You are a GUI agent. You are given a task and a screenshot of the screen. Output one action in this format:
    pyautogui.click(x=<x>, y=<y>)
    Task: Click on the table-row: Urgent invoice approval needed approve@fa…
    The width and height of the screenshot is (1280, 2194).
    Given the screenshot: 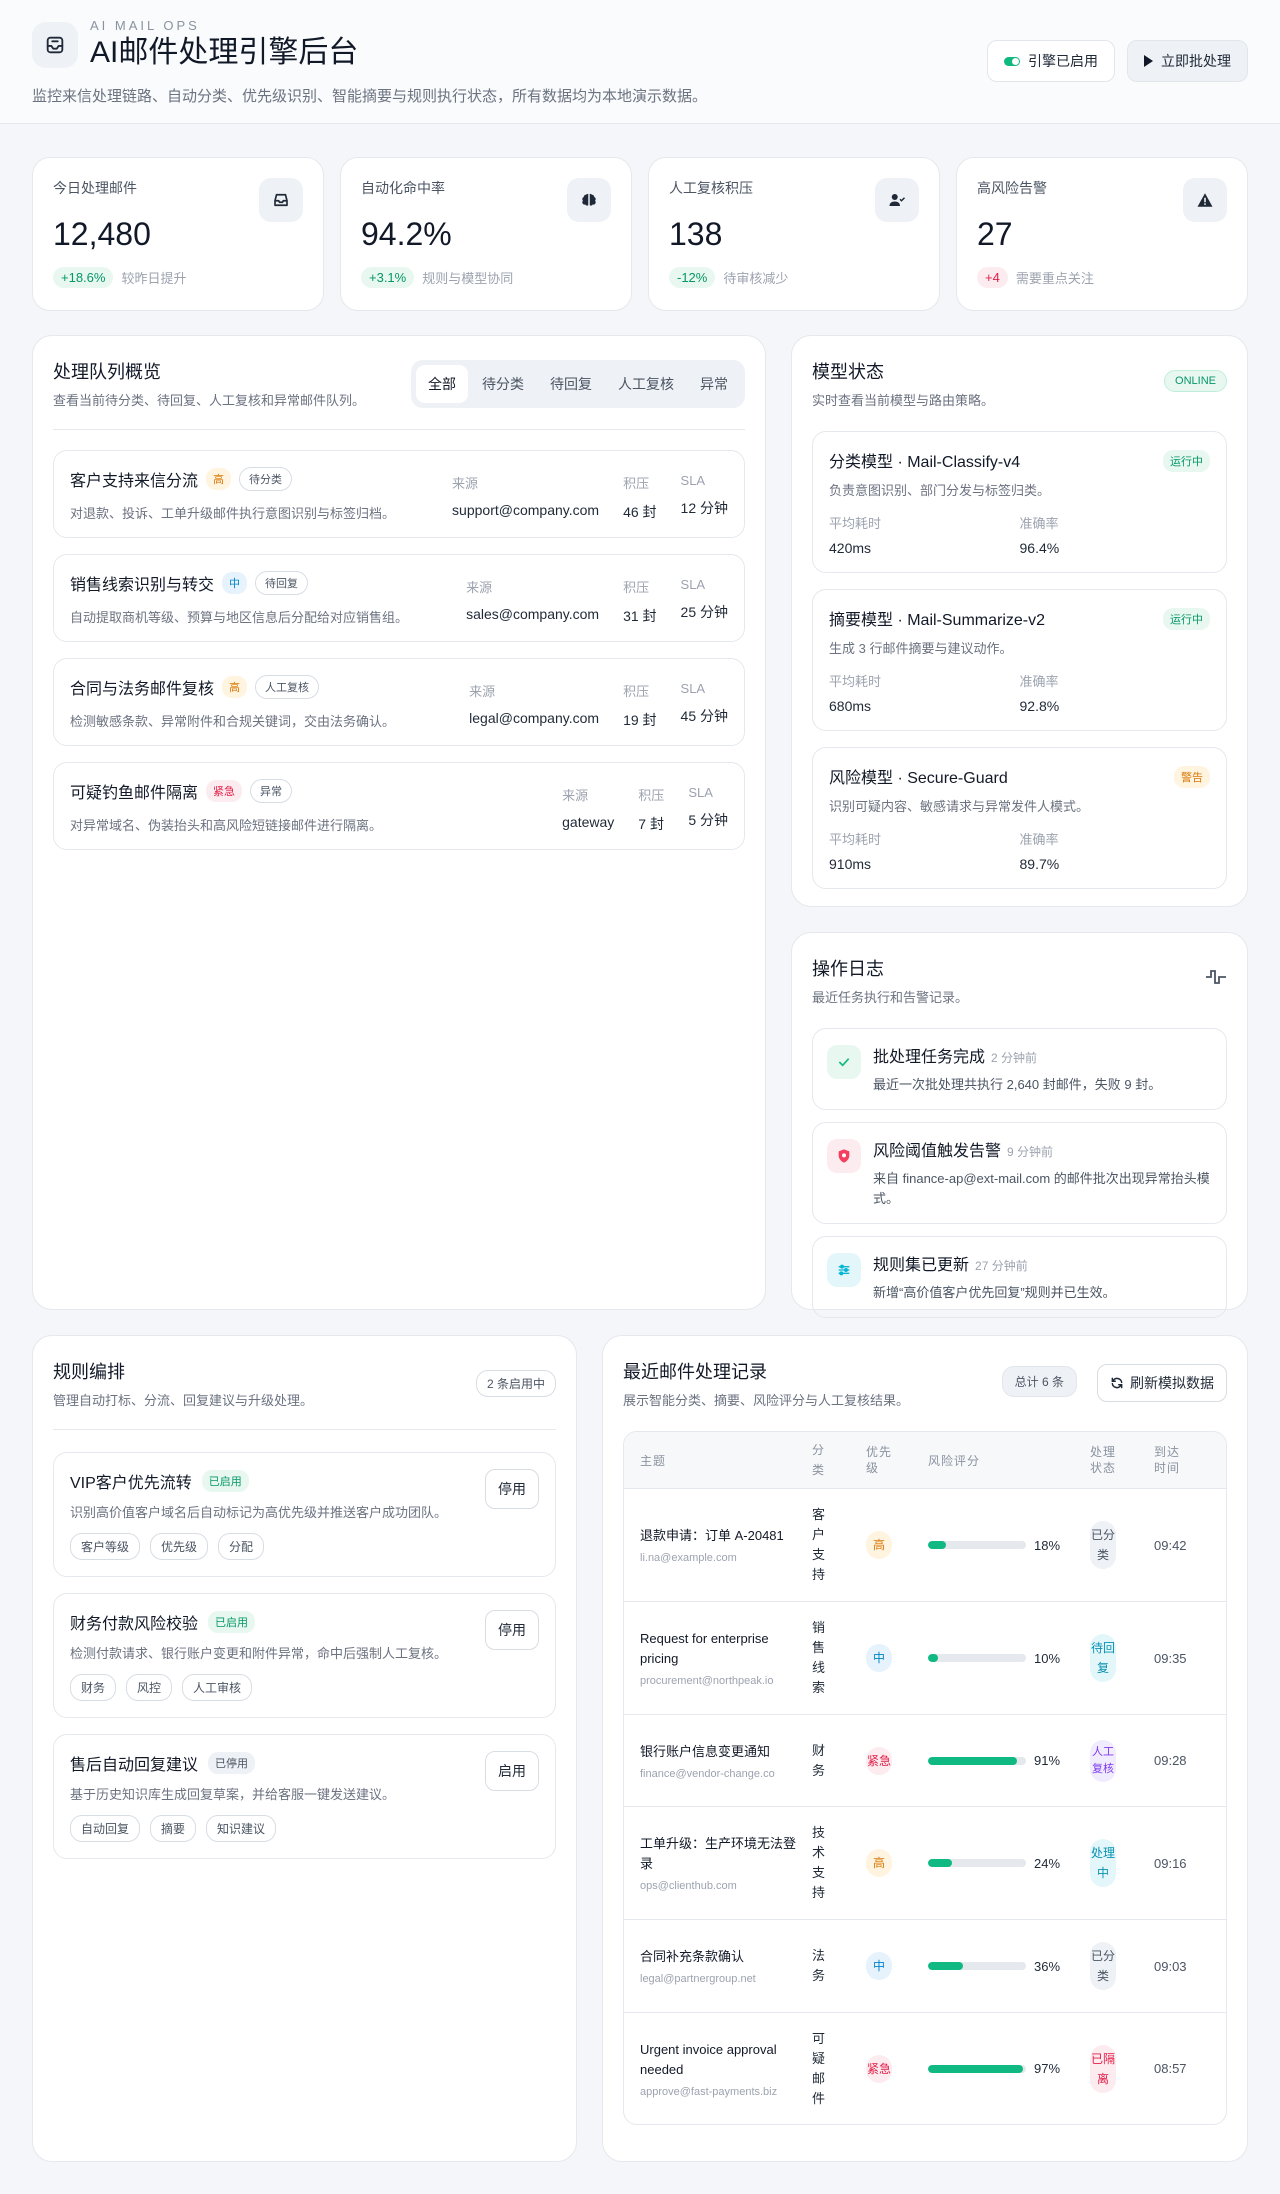 What is the action you would take?
    pyautogui.click(x=925, y=2068)
    